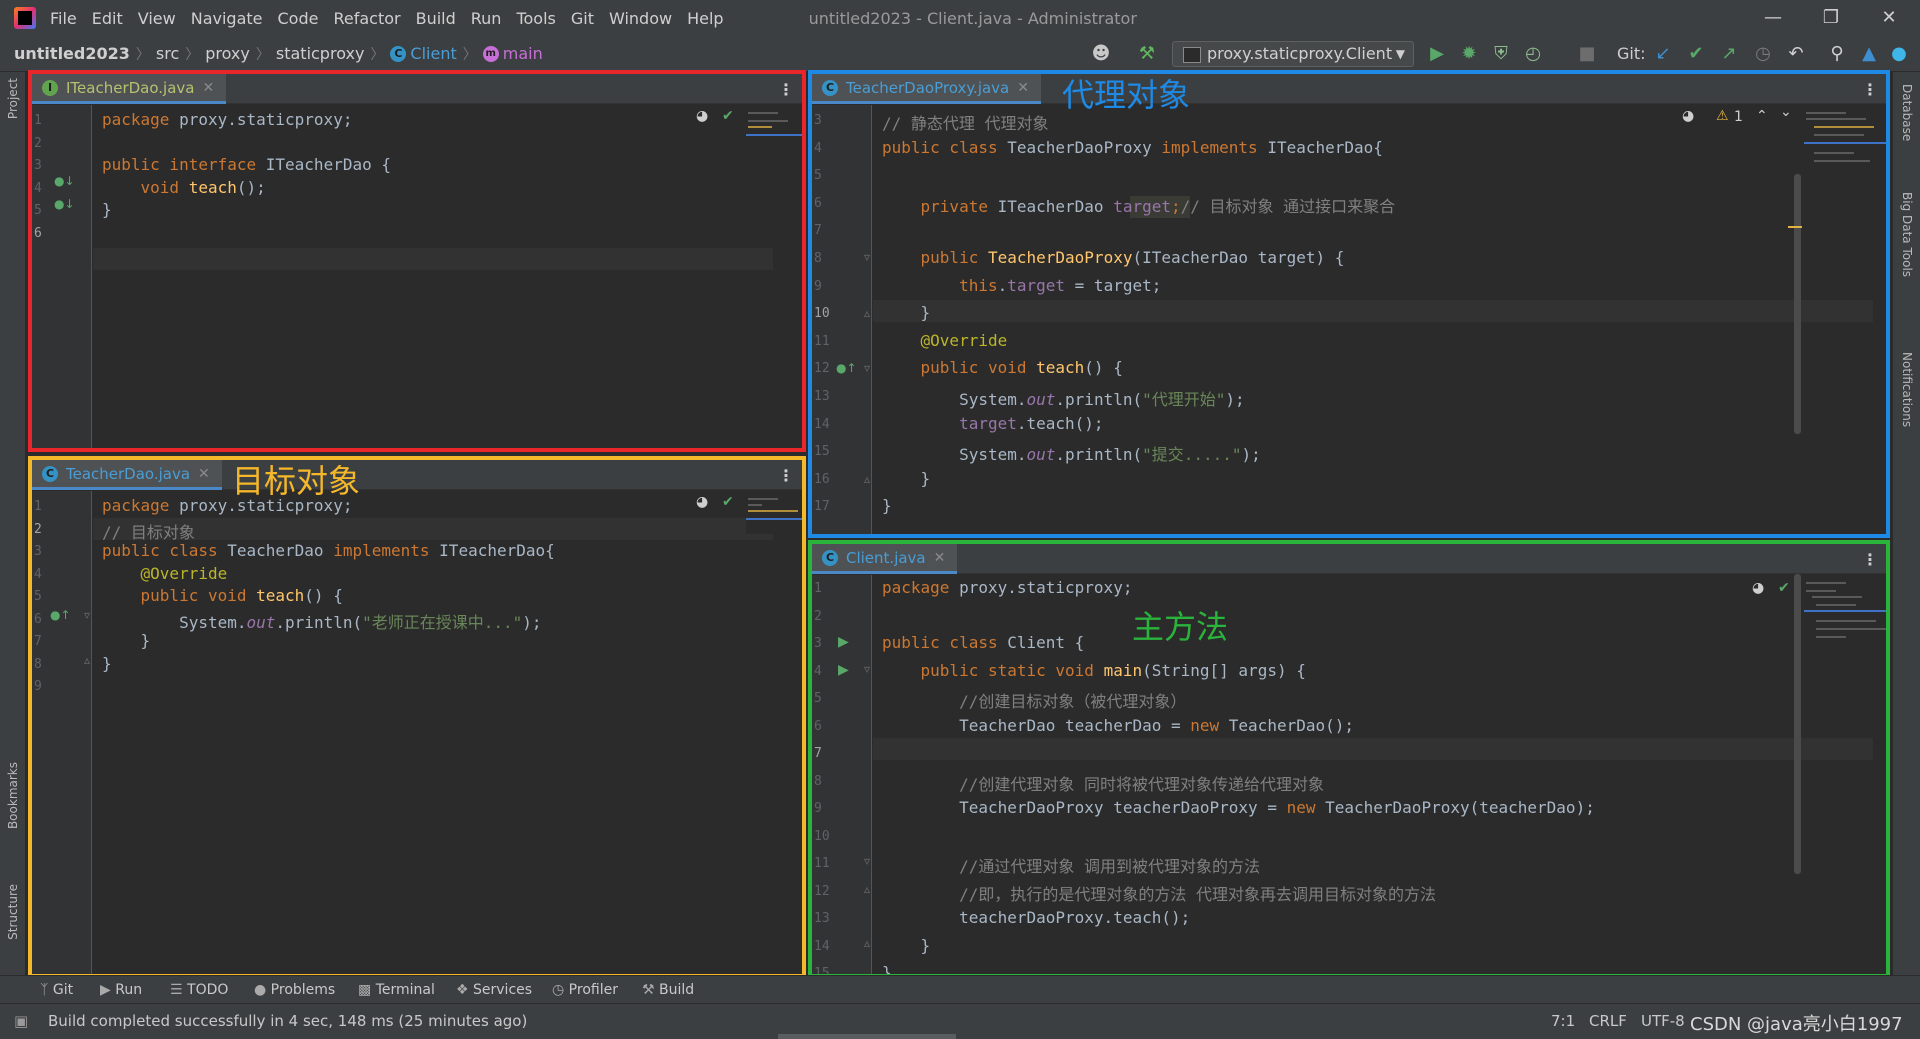 This screenshot has width=1920, height=1039. I want to click on code-line: //即，执行的是代理对象的方法 代理对象再去调用目标对象的方法, so click(1159, 893).